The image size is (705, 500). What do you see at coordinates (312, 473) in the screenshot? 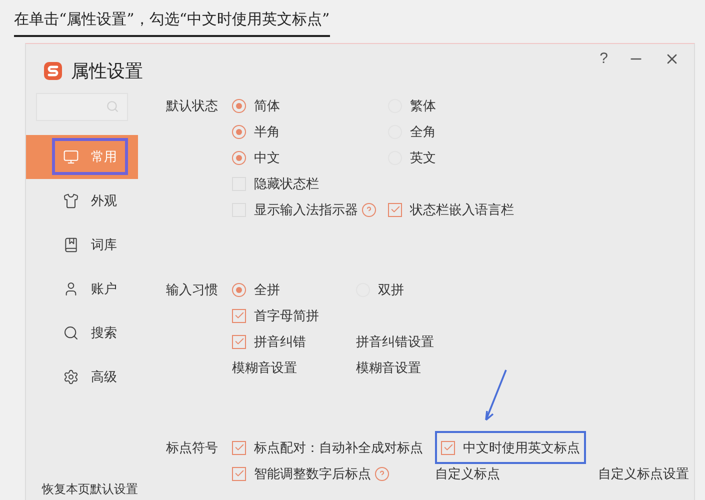
I see `checkbox-label: 智能调整数字后标点` at bounding box center [312, 473].